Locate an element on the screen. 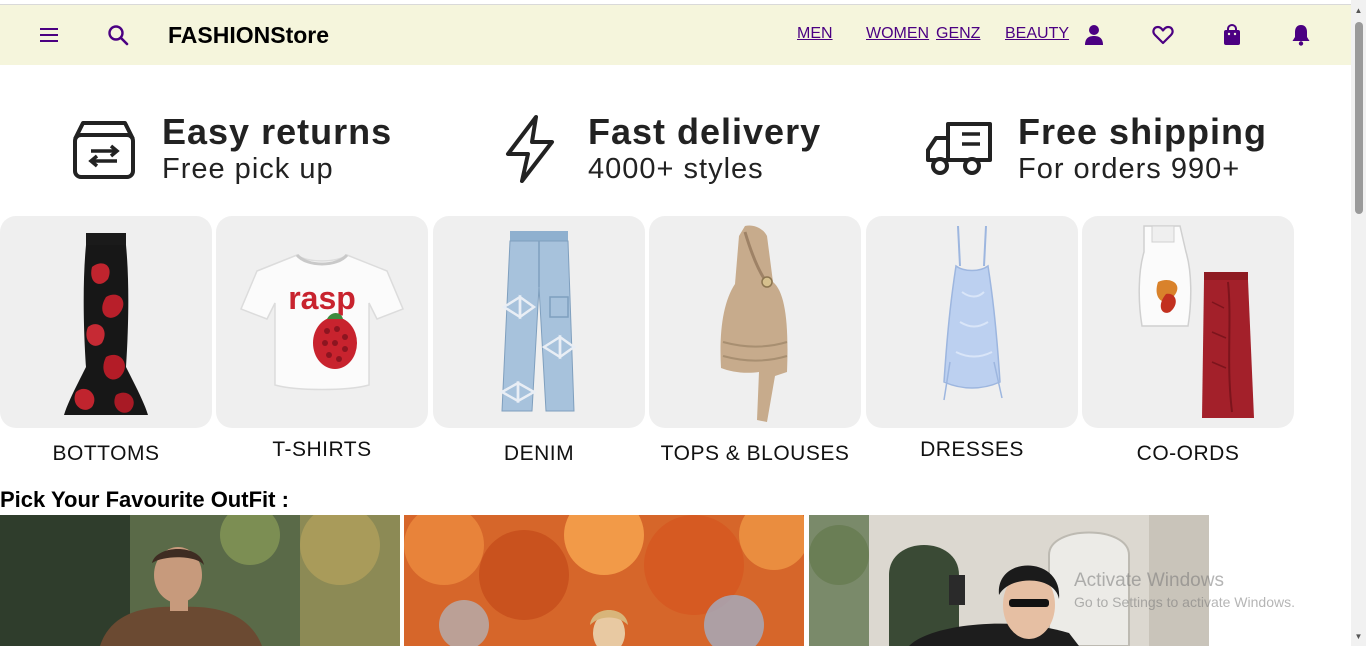 This screenshot has width=1366, height=646. category-dresses: DRESSES is located at coordinates (972, 338).